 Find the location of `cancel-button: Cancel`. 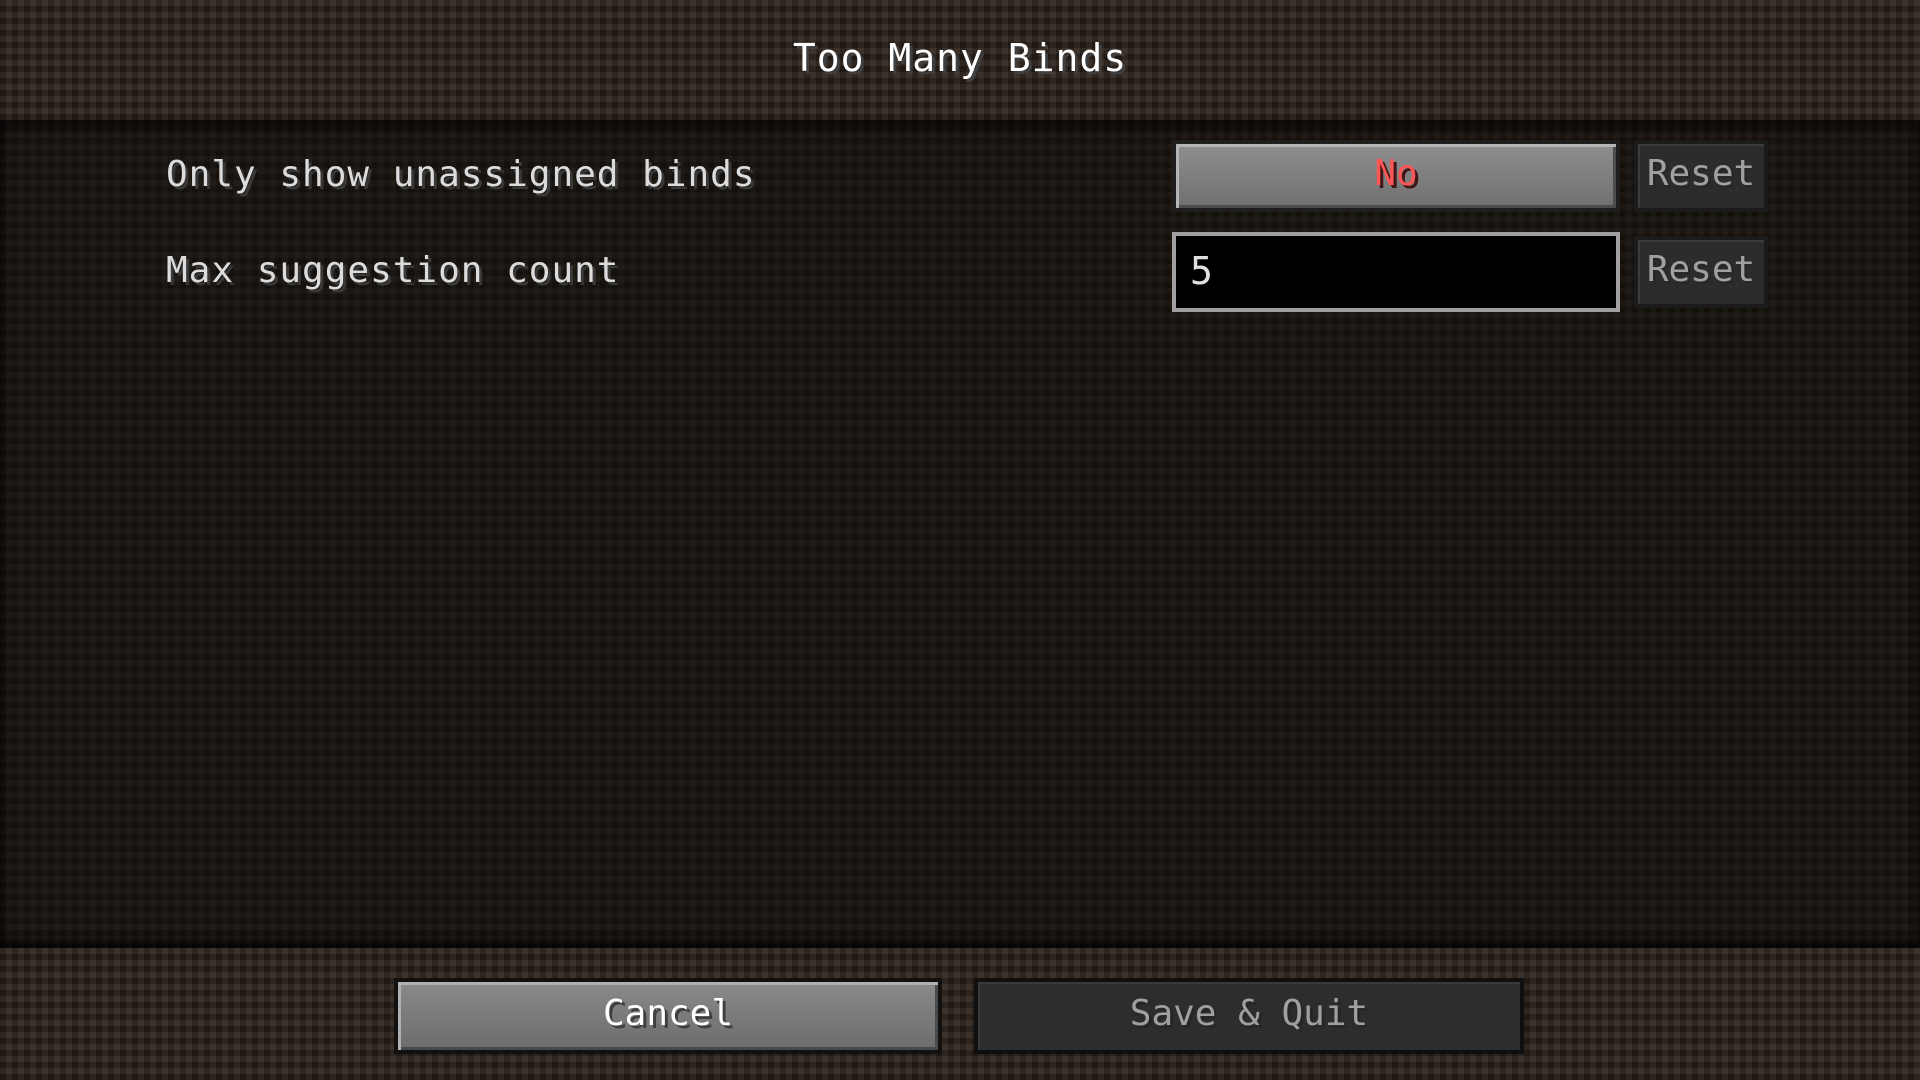

cancel-button: Cancel is located at coordinates (668, 1016).